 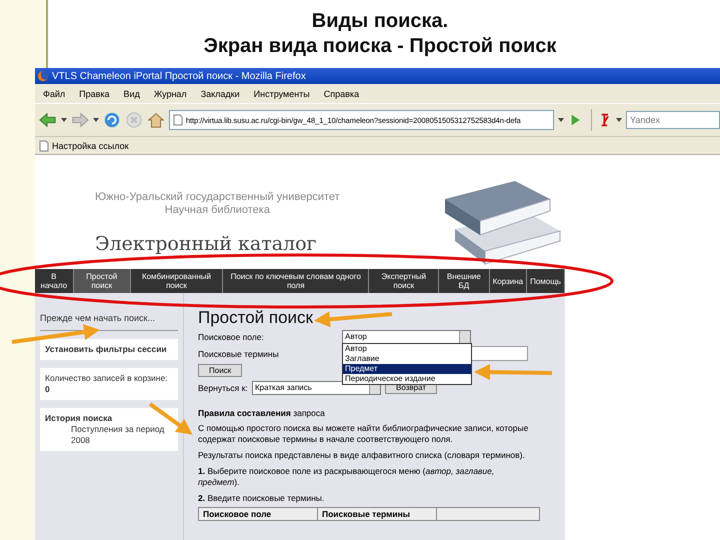 What do you see at coordinates (406, 337) in the screenshot?
I see `search-field-select: Автор` at bounding box center [406, 337].